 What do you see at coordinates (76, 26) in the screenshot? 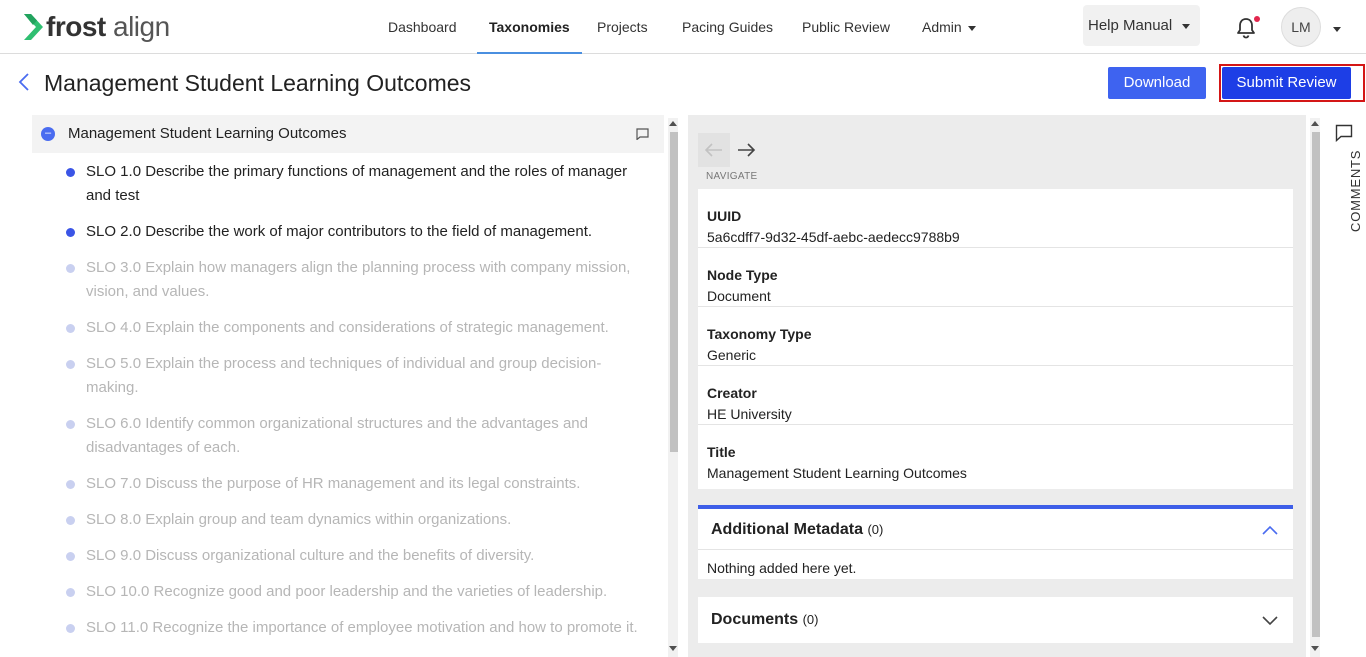
I see `brand-name-bold: frost` at bounding box center [76, 26].